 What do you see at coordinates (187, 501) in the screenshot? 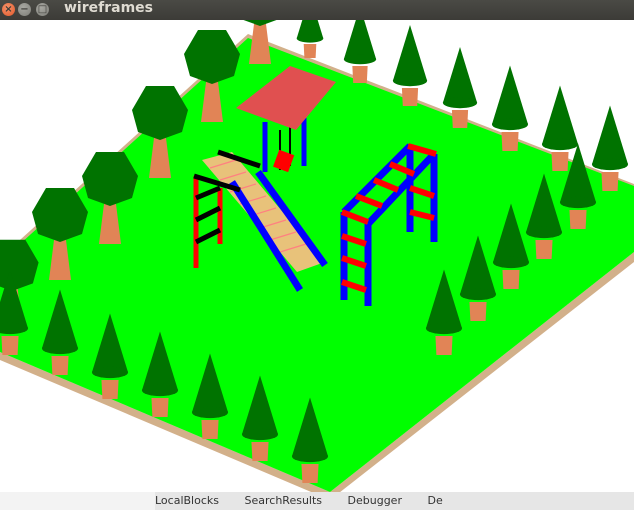
I see `tab-localblocks: LocalBlocks` at bounding box center [187, 501].